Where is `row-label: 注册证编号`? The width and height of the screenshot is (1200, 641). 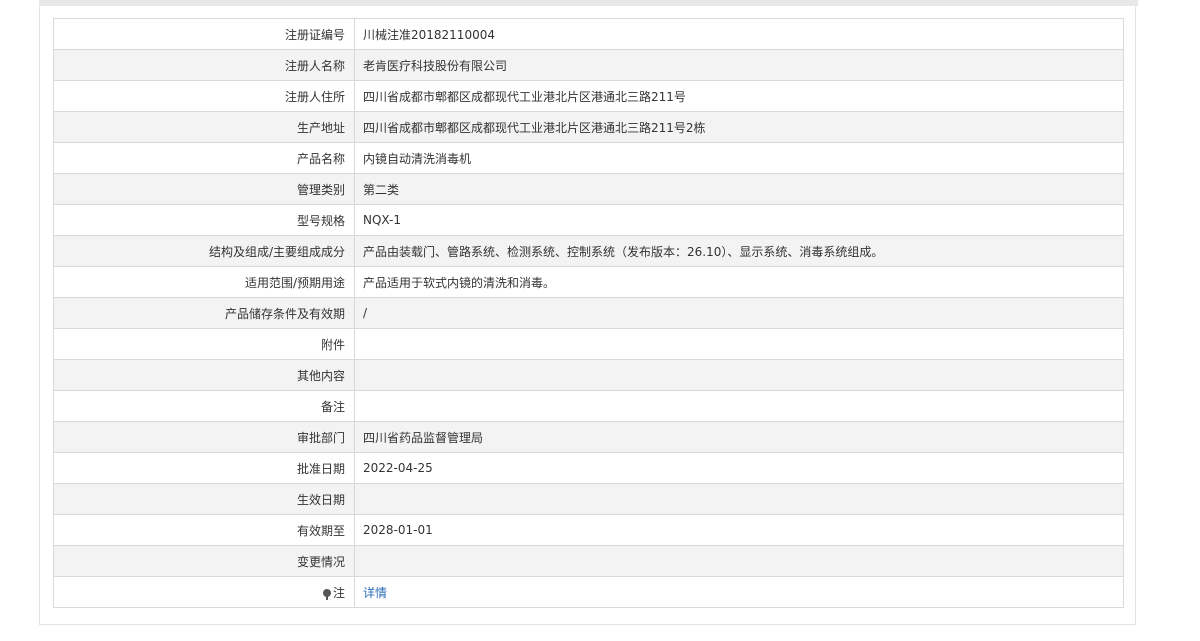 row-label: 注册证编号 is located at coordinates (204, 34).